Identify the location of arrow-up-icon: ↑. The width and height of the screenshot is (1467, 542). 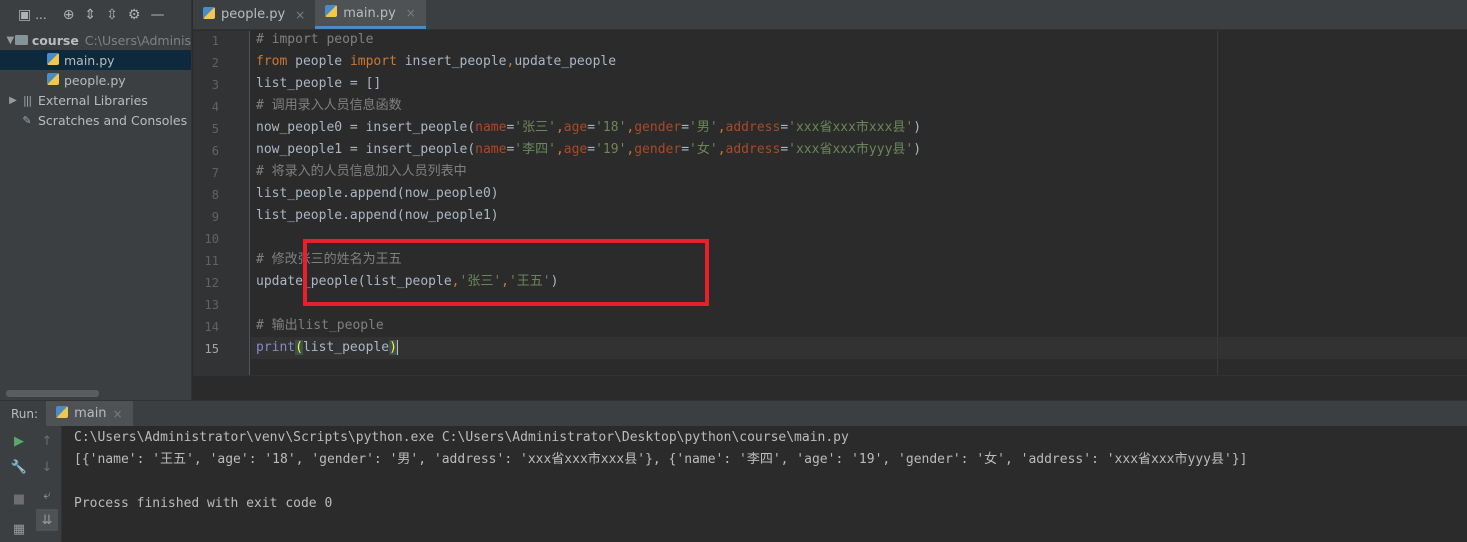
(47, 441).